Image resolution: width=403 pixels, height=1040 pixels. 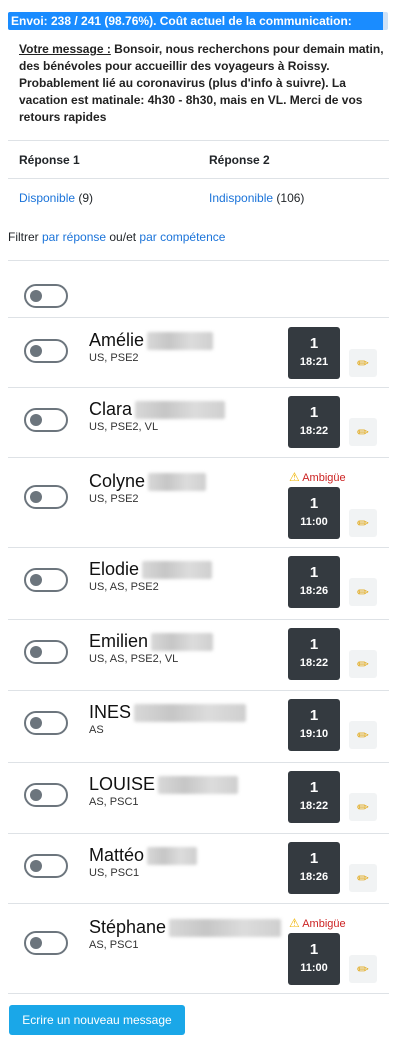 I want to click on recipient-first-name: Clara, so click(x=111, y=409).